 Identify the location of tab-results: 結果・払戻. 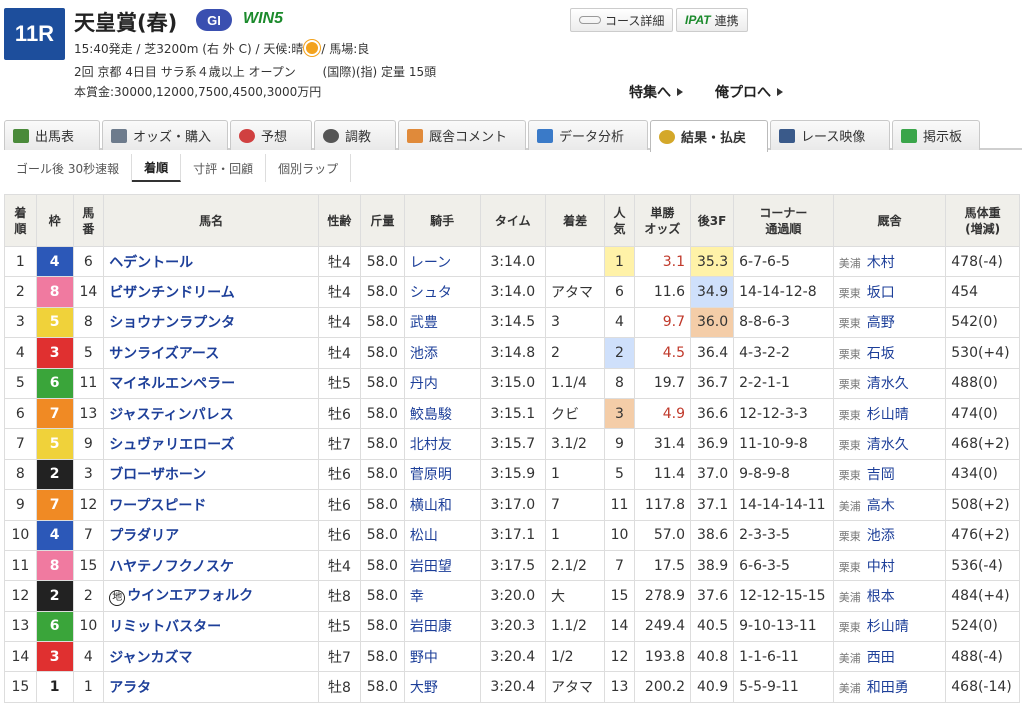
(709, 136).